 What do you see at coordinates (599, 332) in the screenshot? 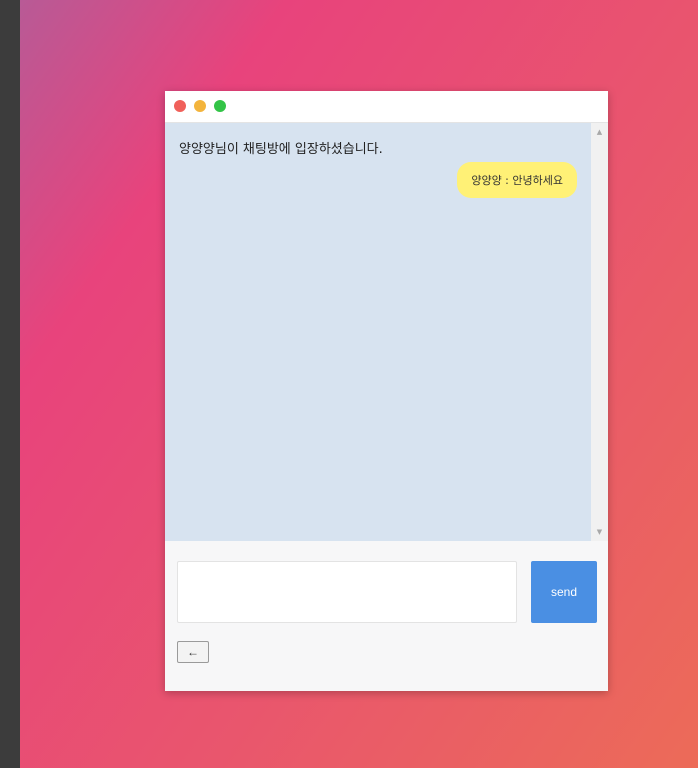
I see `chat-scrollbar: ▲ ▼` at bounding box center [599, 332].